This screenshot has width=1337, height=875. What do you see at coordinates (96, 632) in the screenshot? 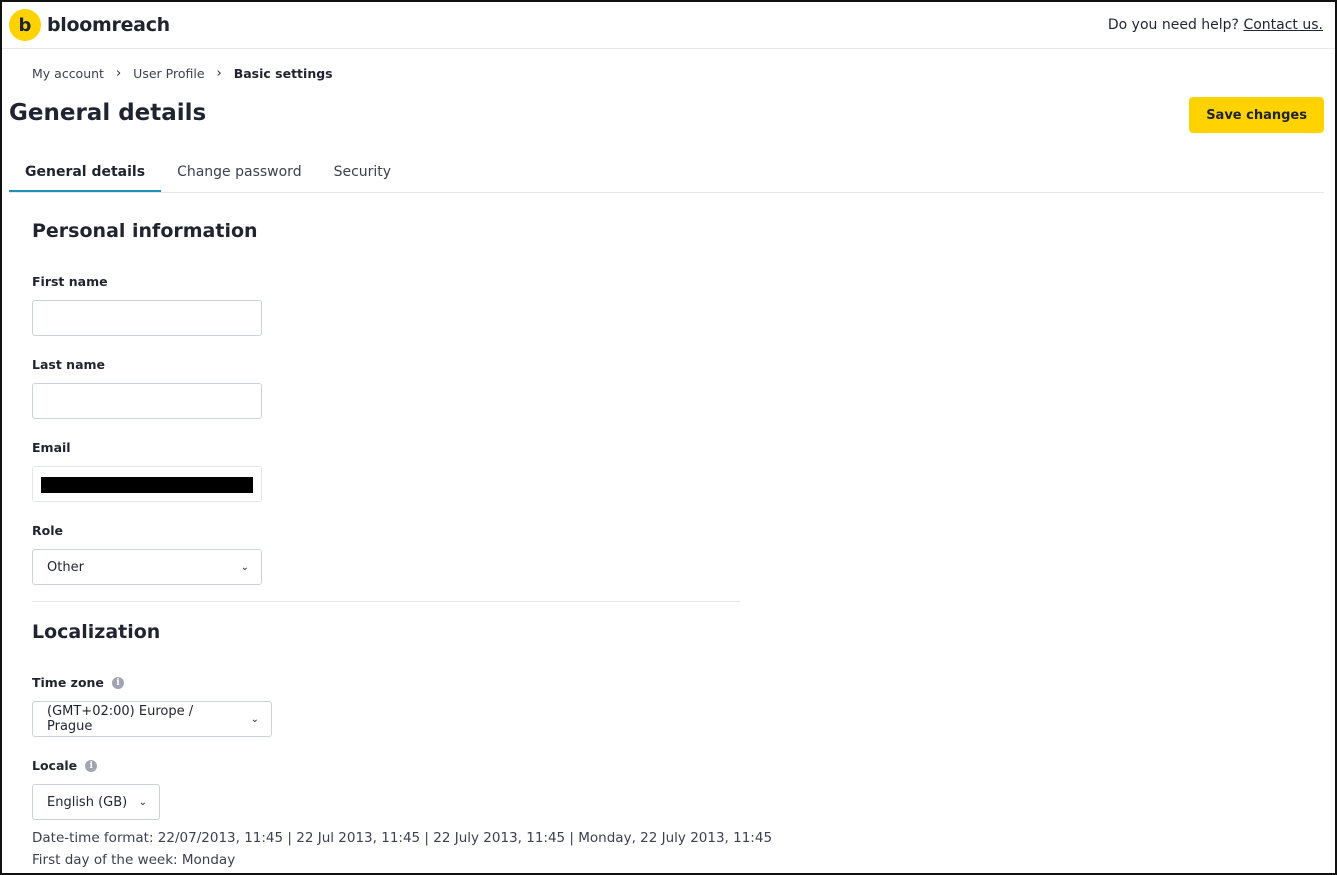
I see `localization-heading: Localization` at bounding box center [96, 632].